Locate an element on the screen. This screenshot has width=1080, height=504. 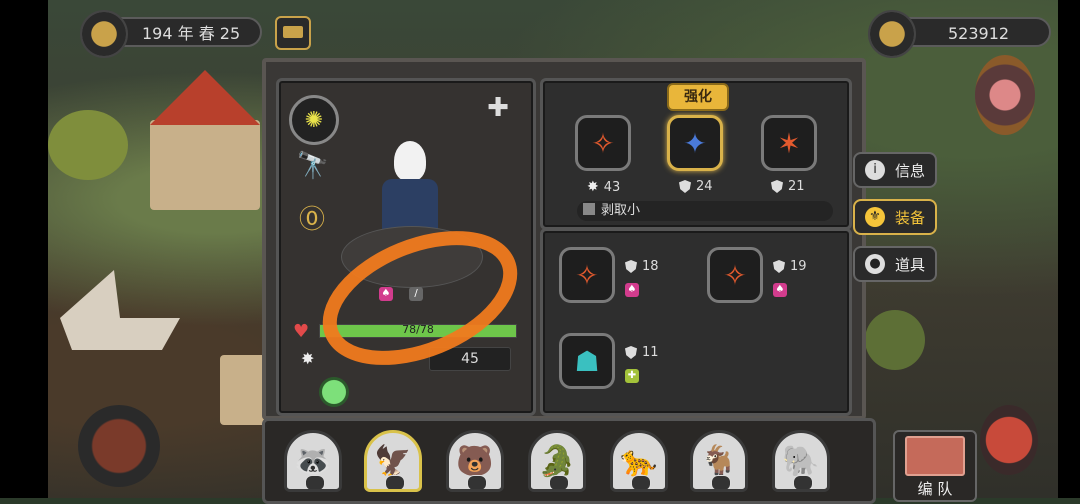
raccoon-portrait-icon: 🦝 is located at coordinates (313, 461).